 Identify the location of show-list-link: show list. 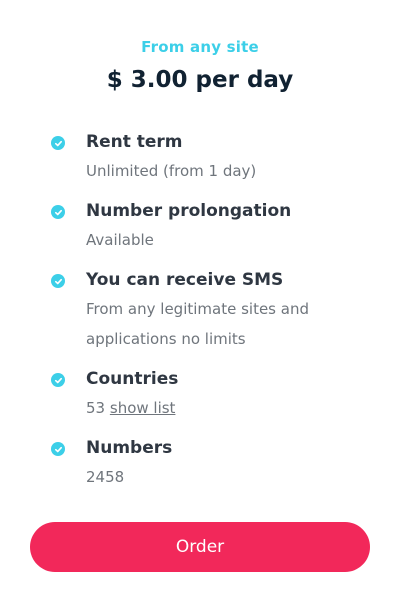
(143, 408).